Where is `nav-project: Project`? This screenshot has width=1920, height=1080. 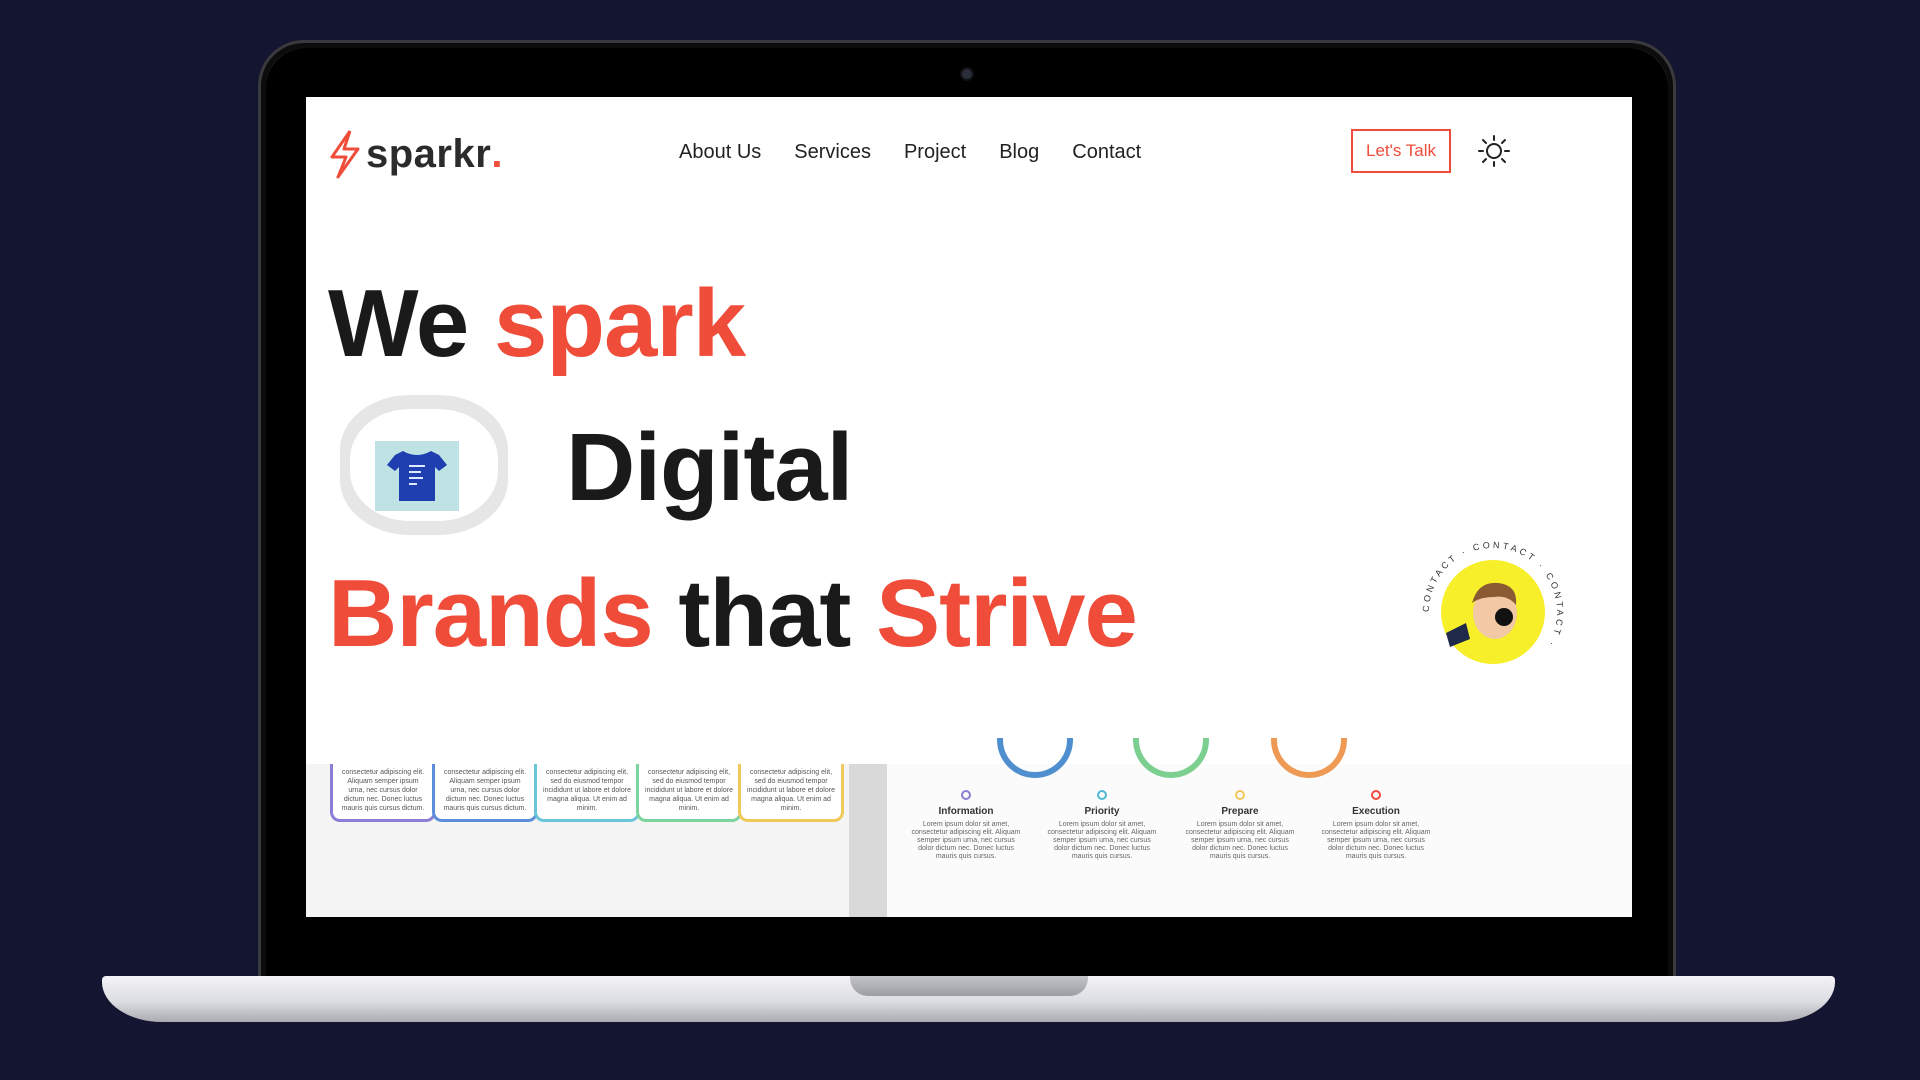 nav-project: Project is located at coordinates (935, 152).